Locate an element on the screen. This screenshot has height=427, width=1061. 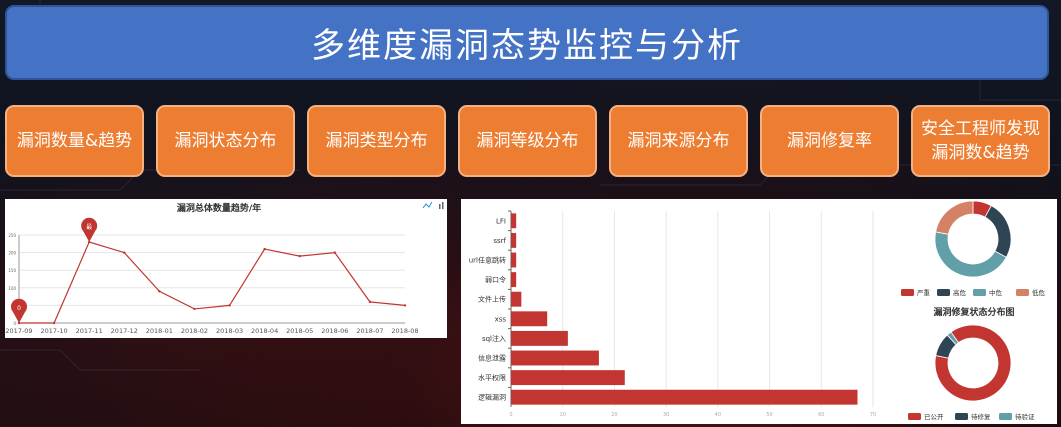
x-tick-label: 2018-04 is located at coordinates (264, 331).